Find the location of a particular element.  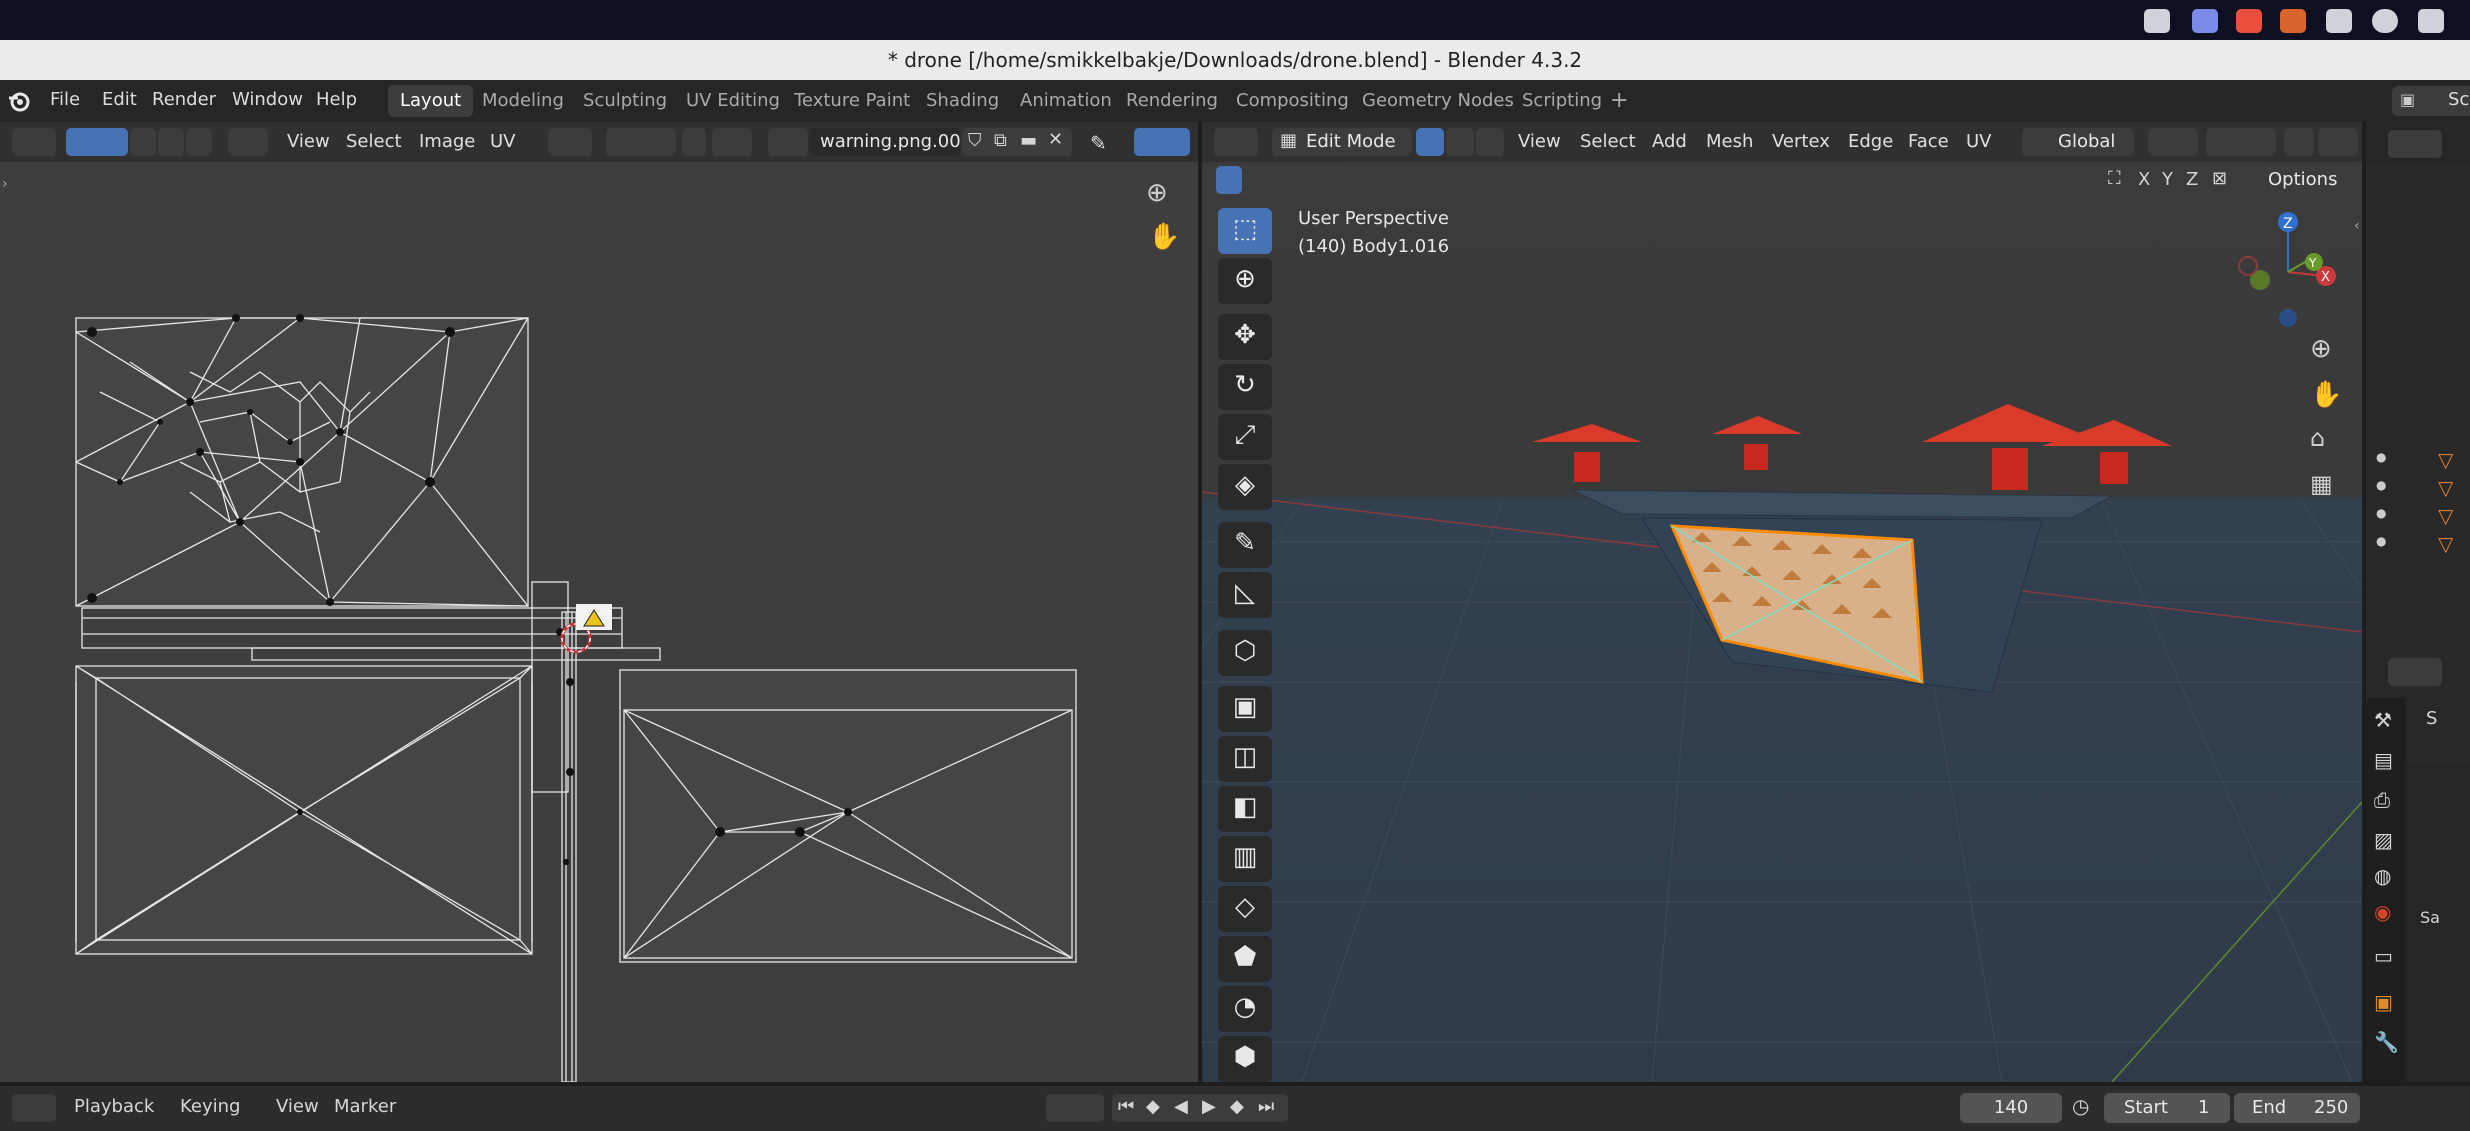

smooth-tool: ⬢ is located at coordinates (1245, 1059).